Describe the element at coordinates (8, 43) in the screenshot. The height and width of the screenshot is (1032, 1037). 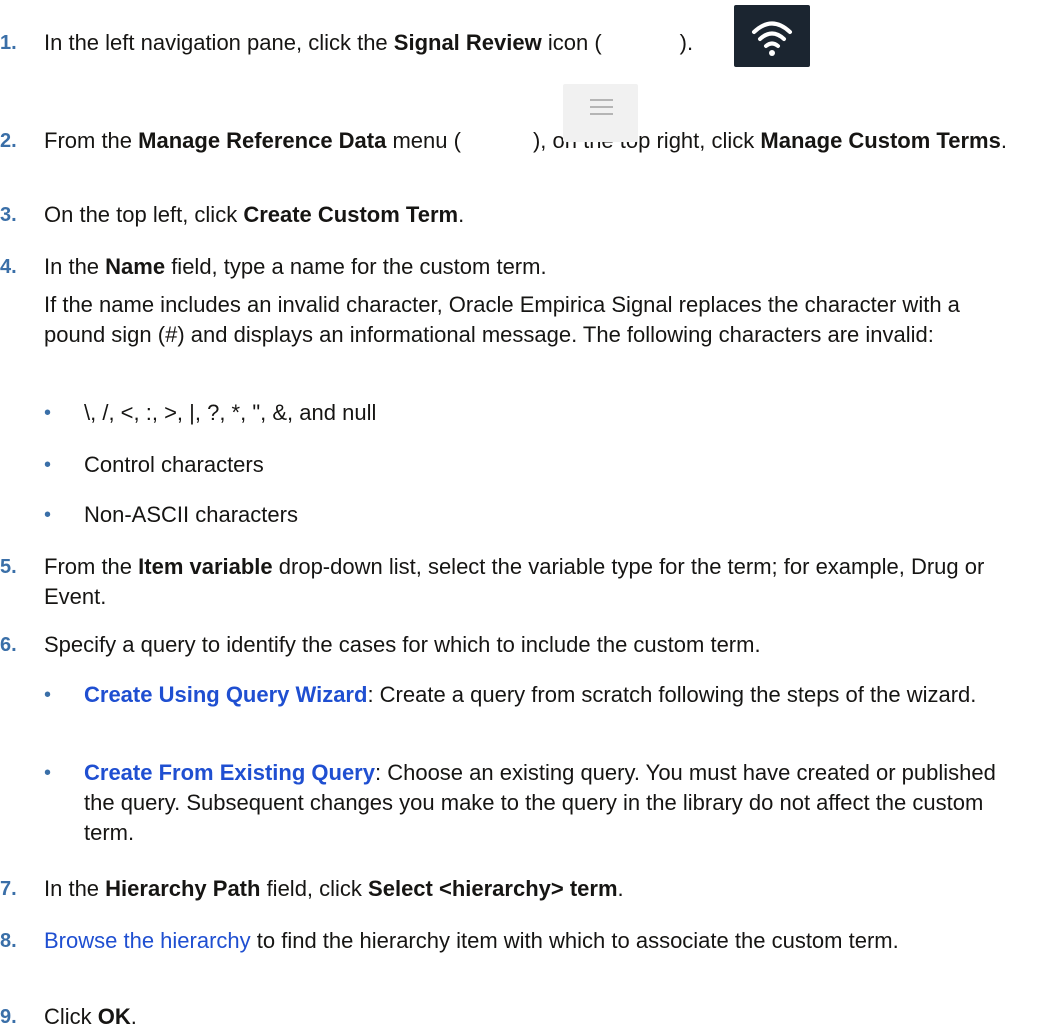
I see `step-number: 1.` at that location.